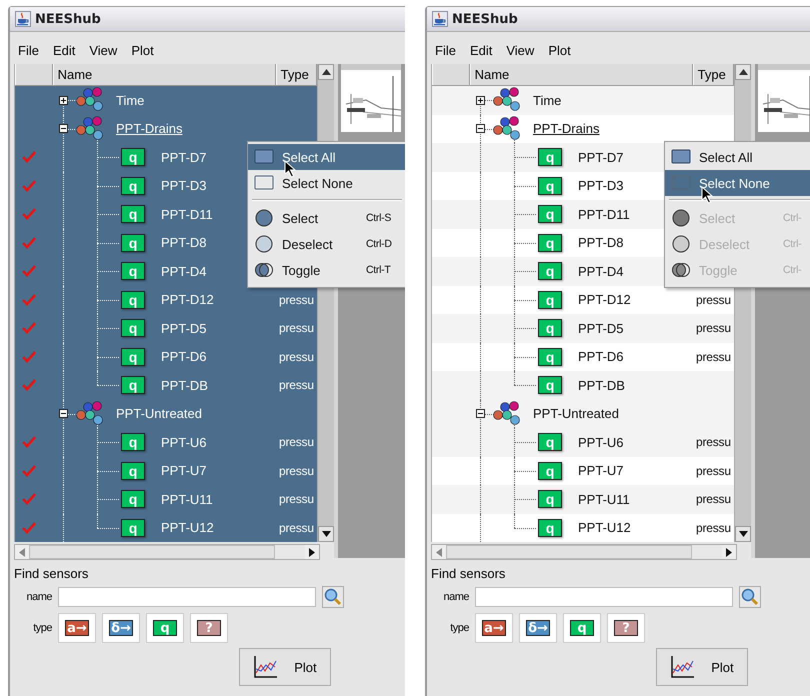 The width and height of the screenshot is (810, 696). What do you see at coordinates (184, 242) in the screenshot?
I see `sensor-label: PPT-D8` at bounding box center [184, 242].